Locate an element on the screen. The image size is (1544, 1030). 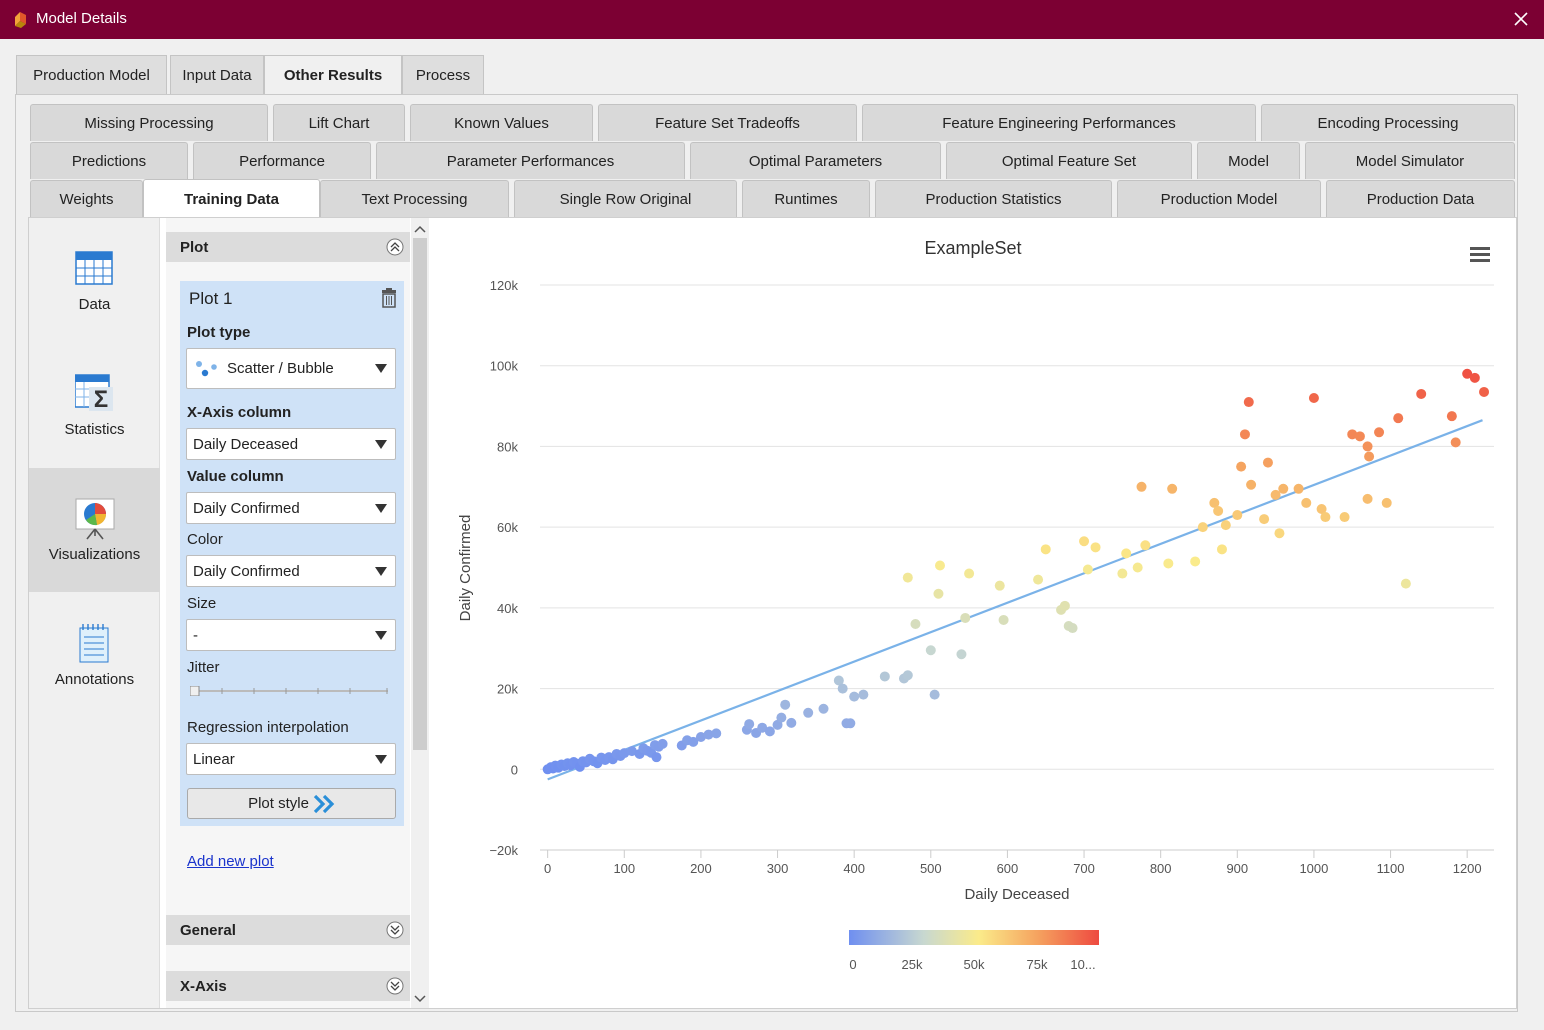
tab-missing-processing: Missing Processing is located at coordinates (149, 122).